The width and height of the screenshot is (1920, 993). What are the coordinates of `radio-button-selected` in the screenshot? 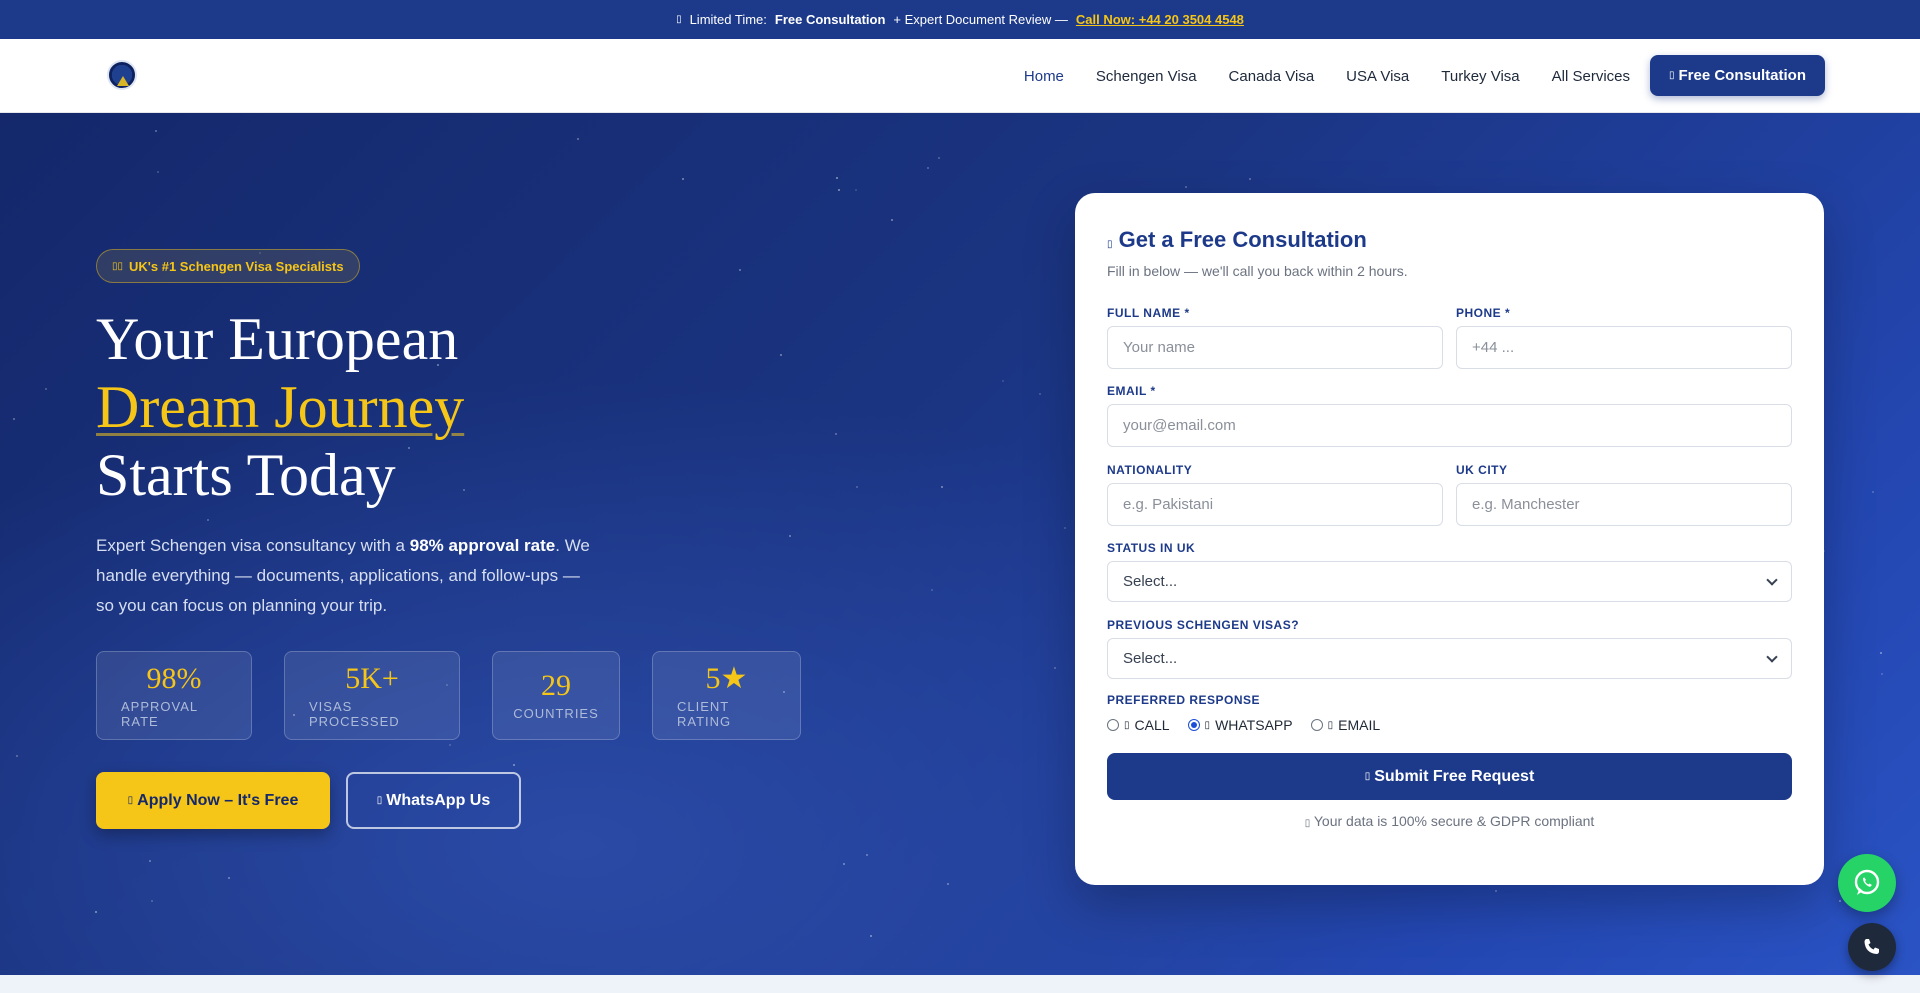 It's located at (1193, 725).